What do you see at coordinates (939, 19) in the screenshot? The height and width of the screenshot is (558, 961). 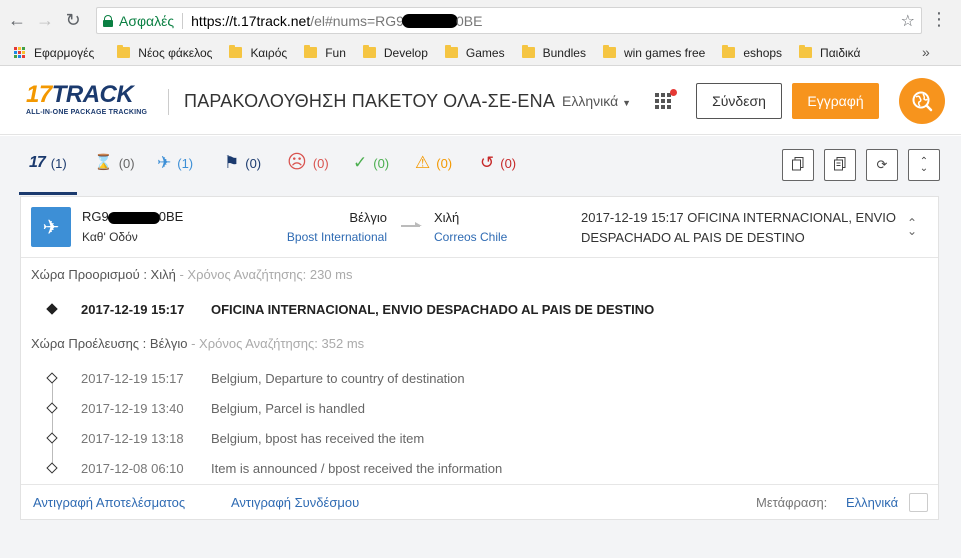 I see `browser-menu-icon: ⋮` at bounding box center [939, 19].